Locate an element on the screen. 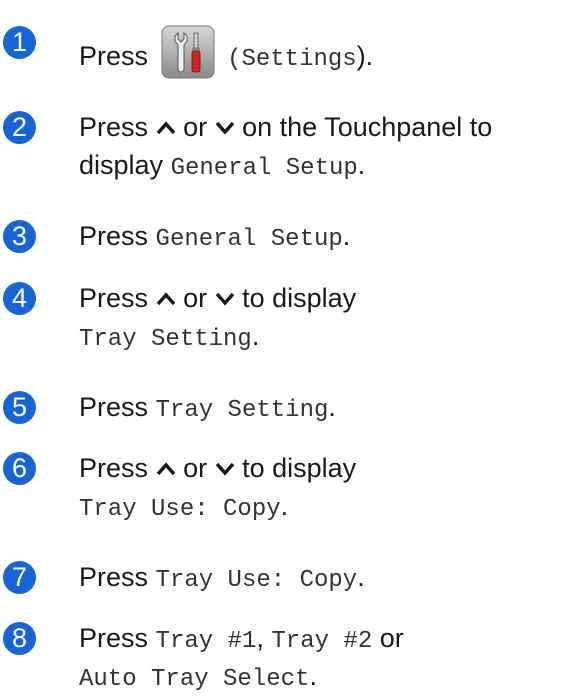 The image size is (563, 698). paren-open: ( is located at coordinates (234, 59).